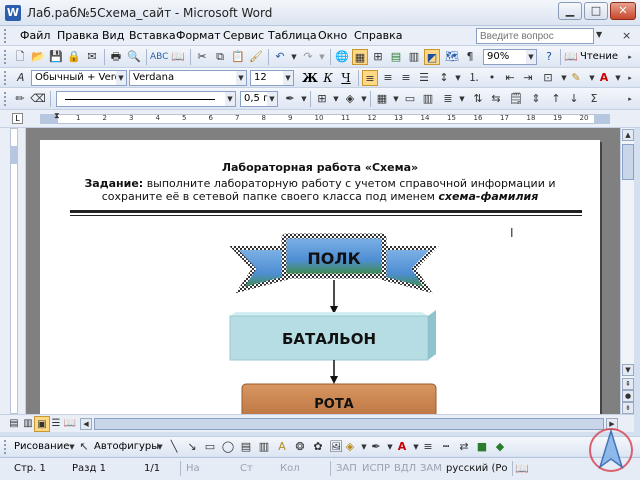 This screenshot has width=640, height=480. What do you see at coordinates (627, 271) in the screenshot?
I see `vertical-scrollbar: ▲ ▼ ⇞ ● ⇟` at bounding box center [627, 271].